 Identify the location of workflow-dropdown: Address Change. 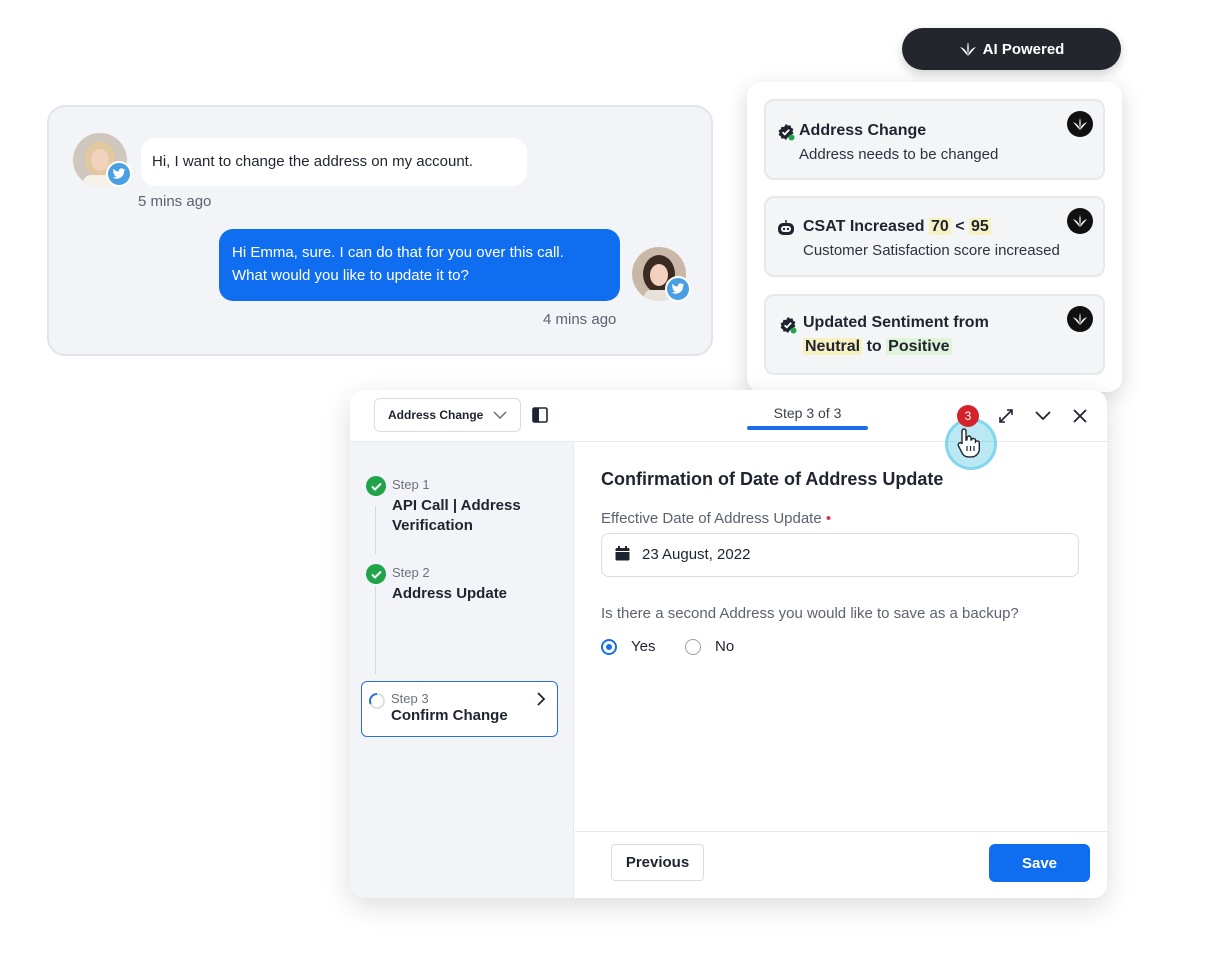
(447, 415).